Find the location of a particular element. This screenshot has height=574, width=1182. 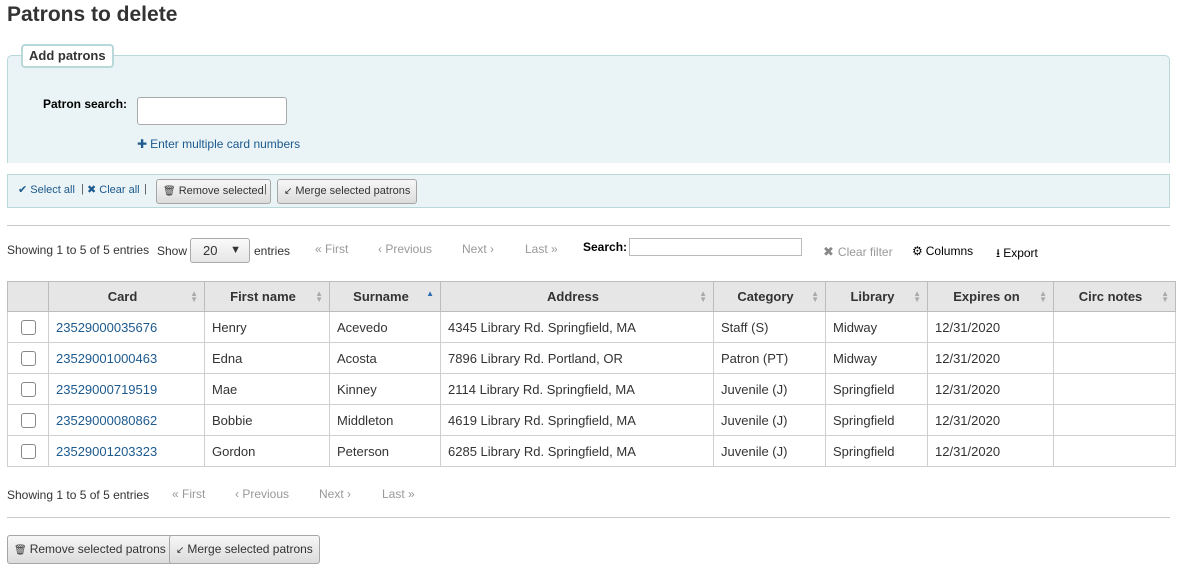

card-number-link: 23529001000463 is located at coordinates (106, 358).